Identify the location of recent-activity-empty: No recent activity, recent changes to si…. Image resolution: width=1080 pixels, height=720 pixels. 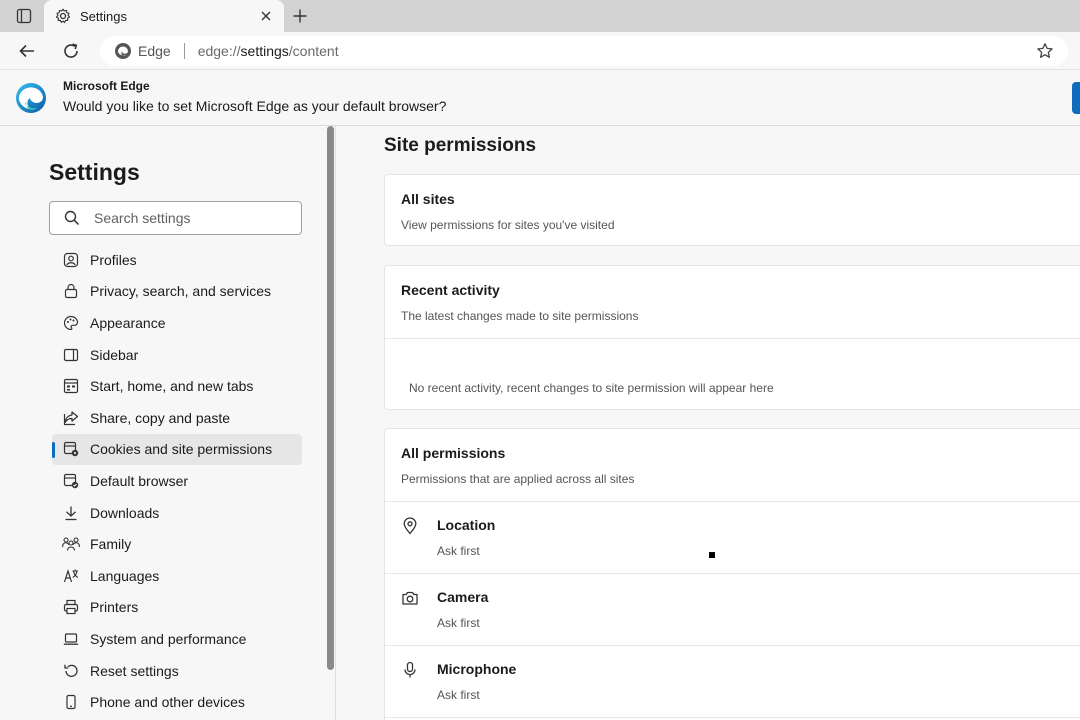
(591, 388).